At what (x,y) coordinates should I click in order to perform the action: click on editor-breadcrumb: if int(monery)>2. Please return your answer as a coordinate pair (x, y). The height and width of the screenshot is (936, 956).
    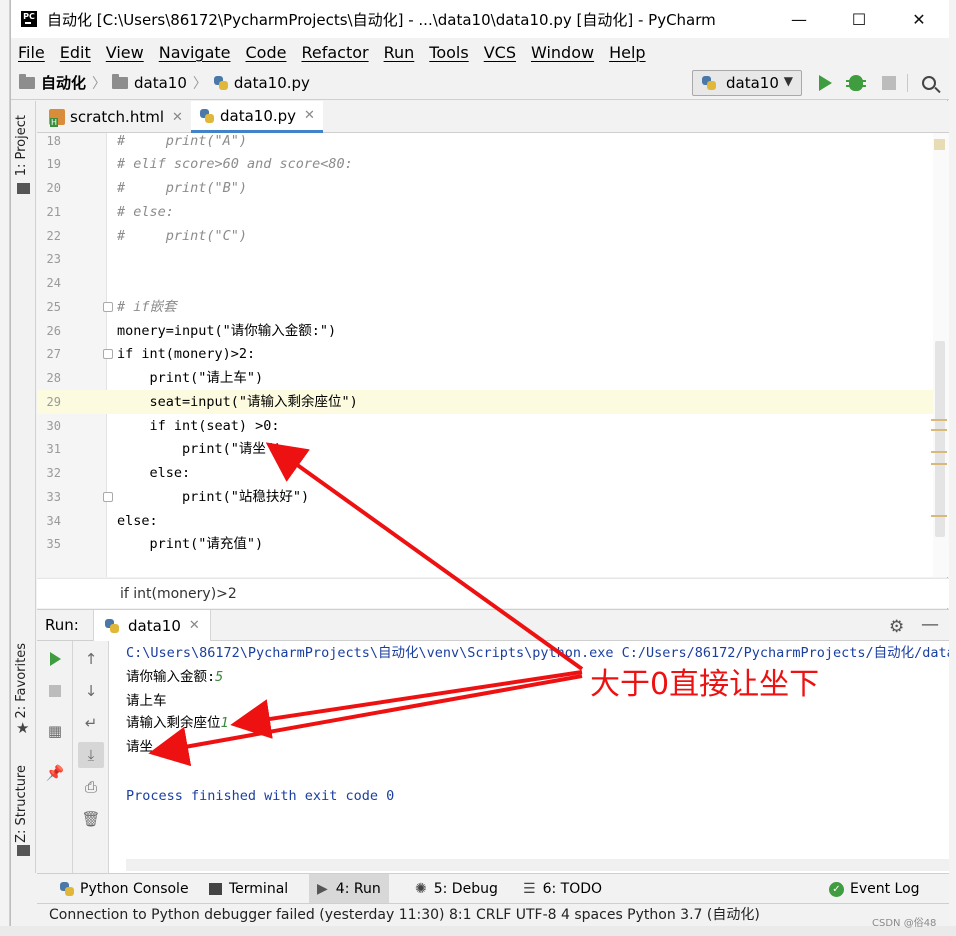
    Looking at the image, I should click on (493, 593).